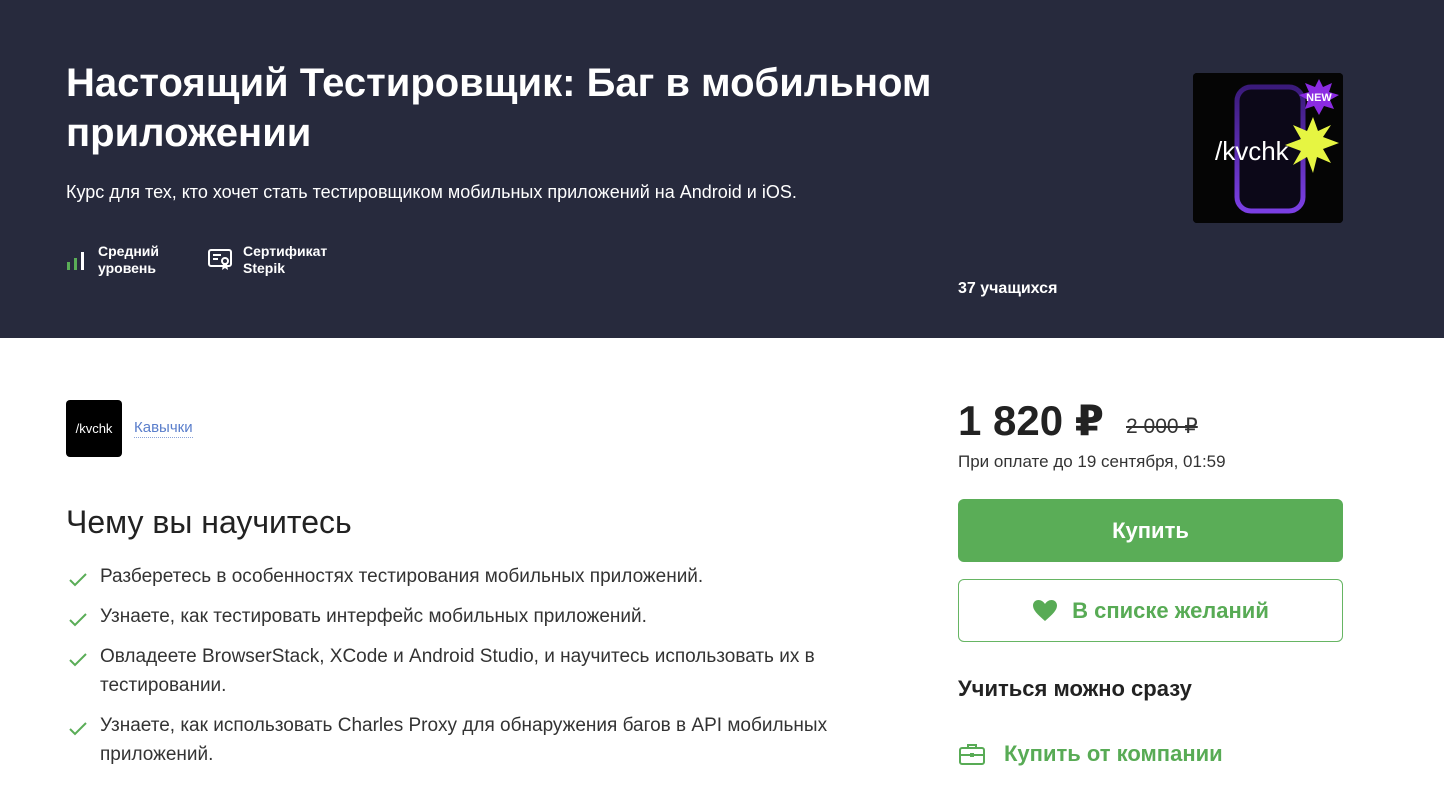 This screenshot has width=1444, height=794. I want to click on learn-now-text: Учиться можно сразу, so click(1075, 688).